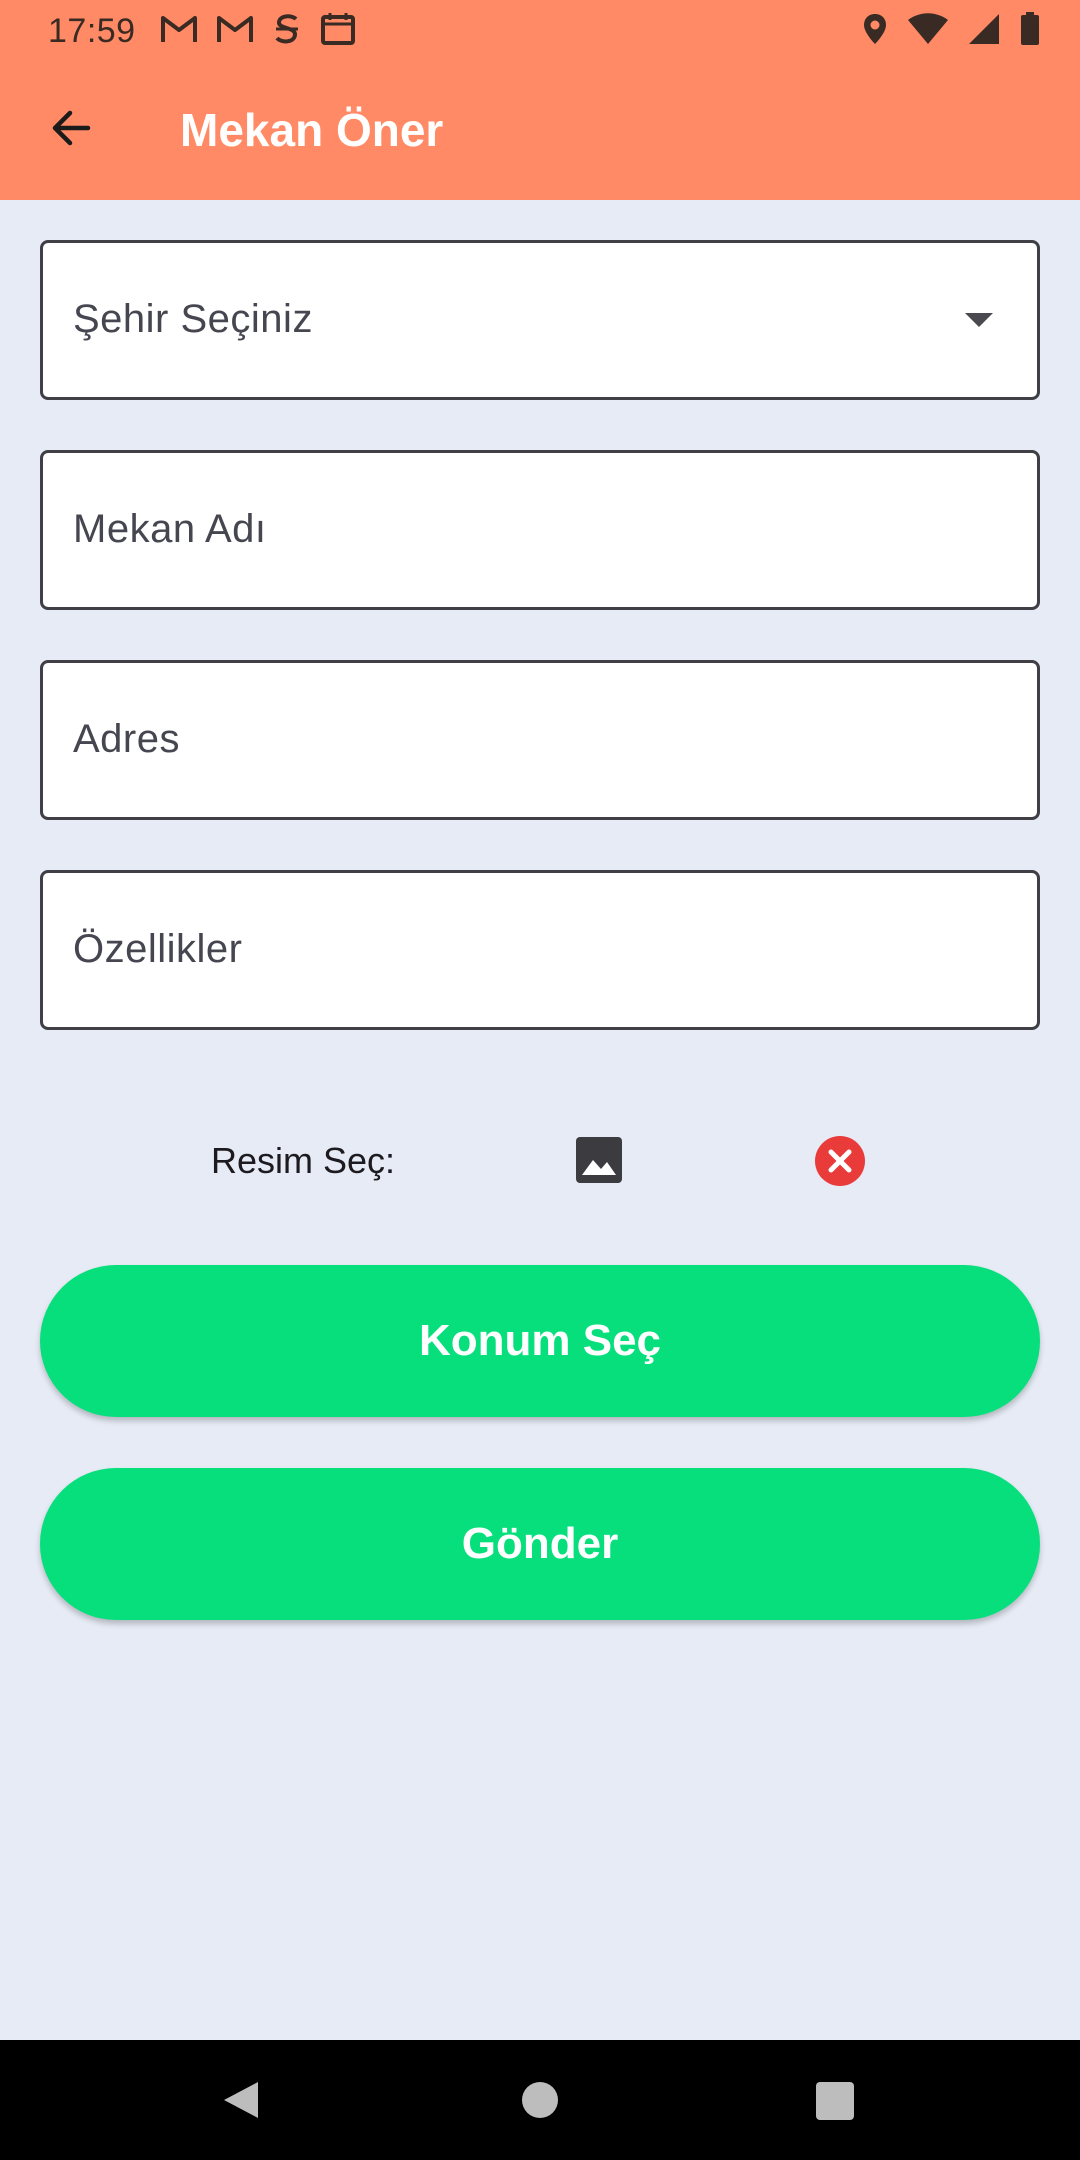 This screenshot has height=2160, width=1080. What do you see at coordinates (540, 31) in the screenshot?
I see `status-bar: 17:59` at bounding box center [540, 31].